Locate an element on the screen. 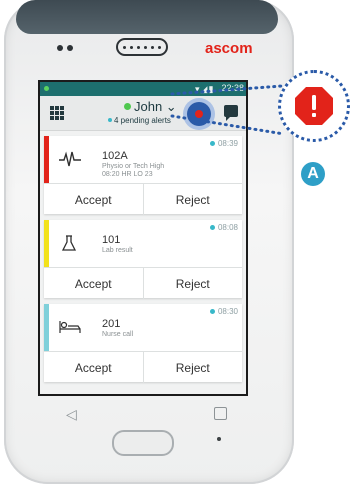 The image size is (353, 484). alert-room: 102A is located at coordinates (115, 156).